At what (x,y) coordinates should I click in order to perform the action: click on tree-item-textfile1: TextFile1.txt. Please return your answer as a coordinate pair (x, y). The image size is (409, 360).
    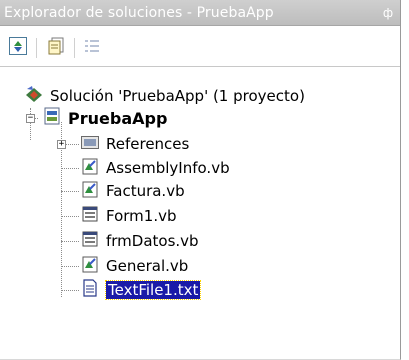
    Looking at the image, I should click on (141, 290).